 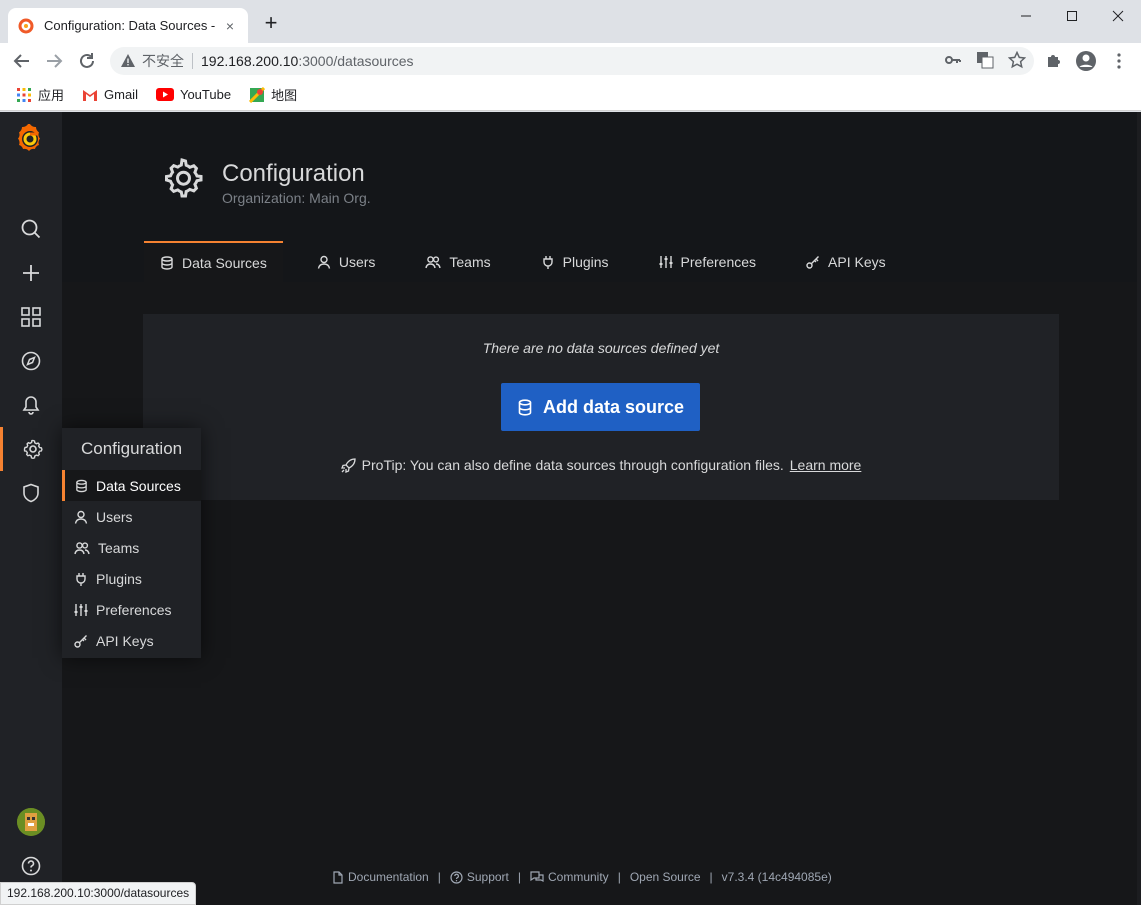 I want to click on dropdown-item-data-sources: Data Sources, so click(x=131, y=485).